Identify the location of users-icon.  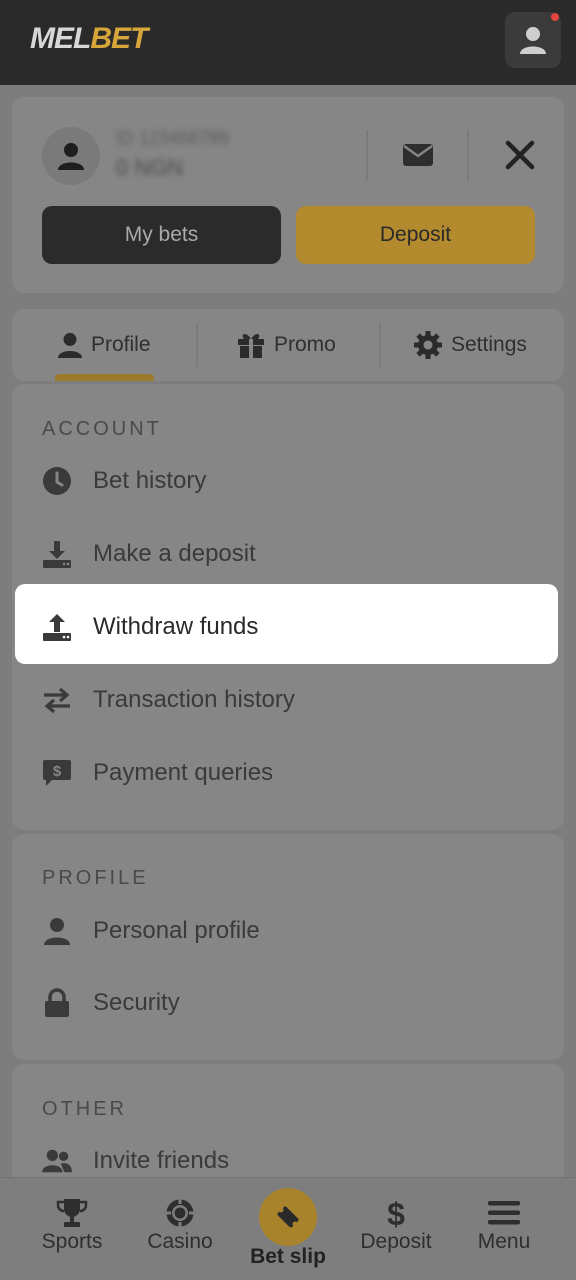
(57, 1161).